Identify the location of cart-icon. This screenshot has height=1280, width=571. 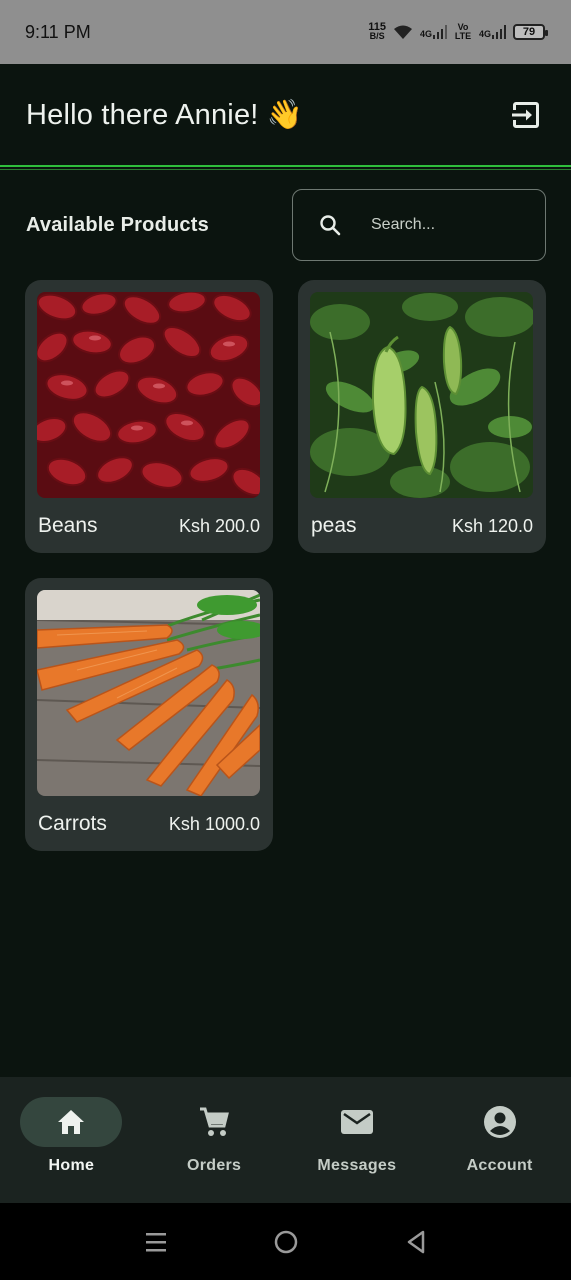
(215, 1121).